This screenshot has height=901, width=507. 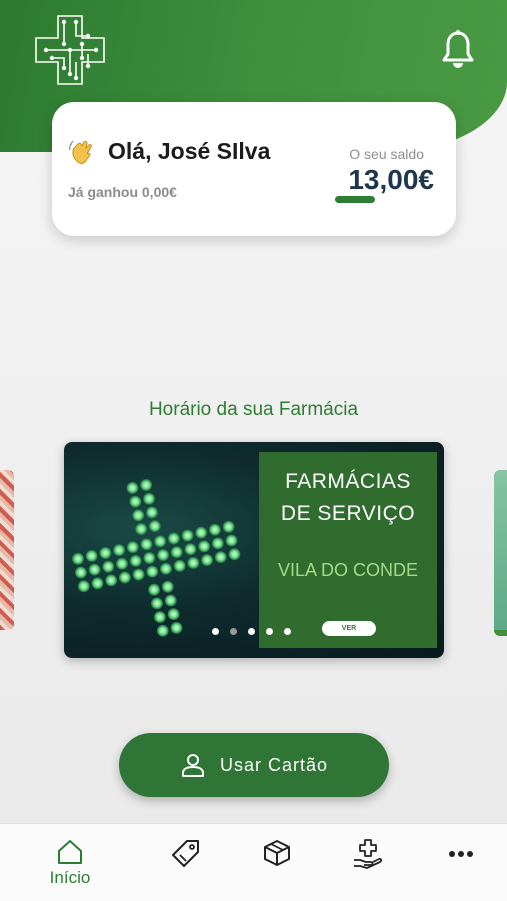 I want to click on use-card-button: Usar Cartão, so click(x=254, y=765).